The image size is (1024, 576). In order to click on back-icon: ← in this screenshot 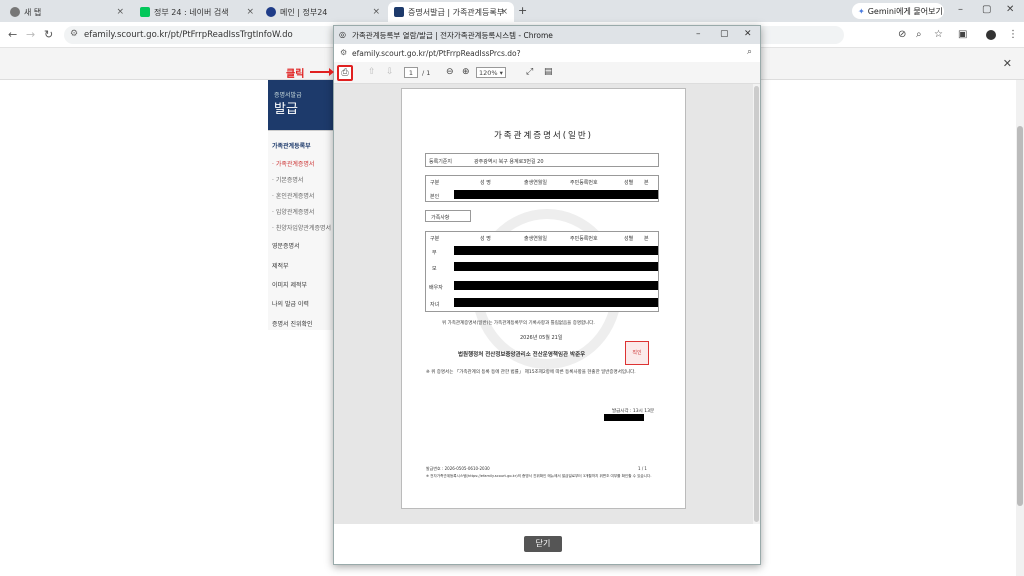, I will do `click(12, 34)`.